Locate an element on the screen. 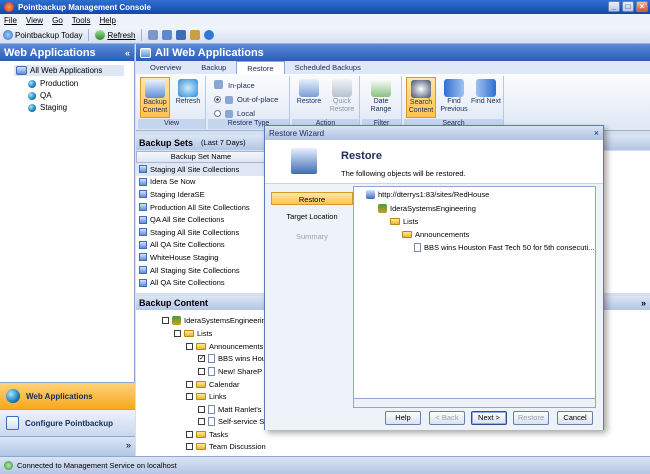  table-row: Staging IderaSE is located at coordinates (201, 194).